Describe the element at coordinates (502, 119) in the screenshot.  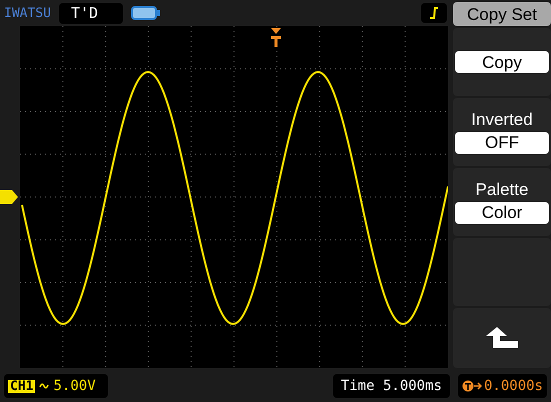
I see `option-label: Inverted` at that location.